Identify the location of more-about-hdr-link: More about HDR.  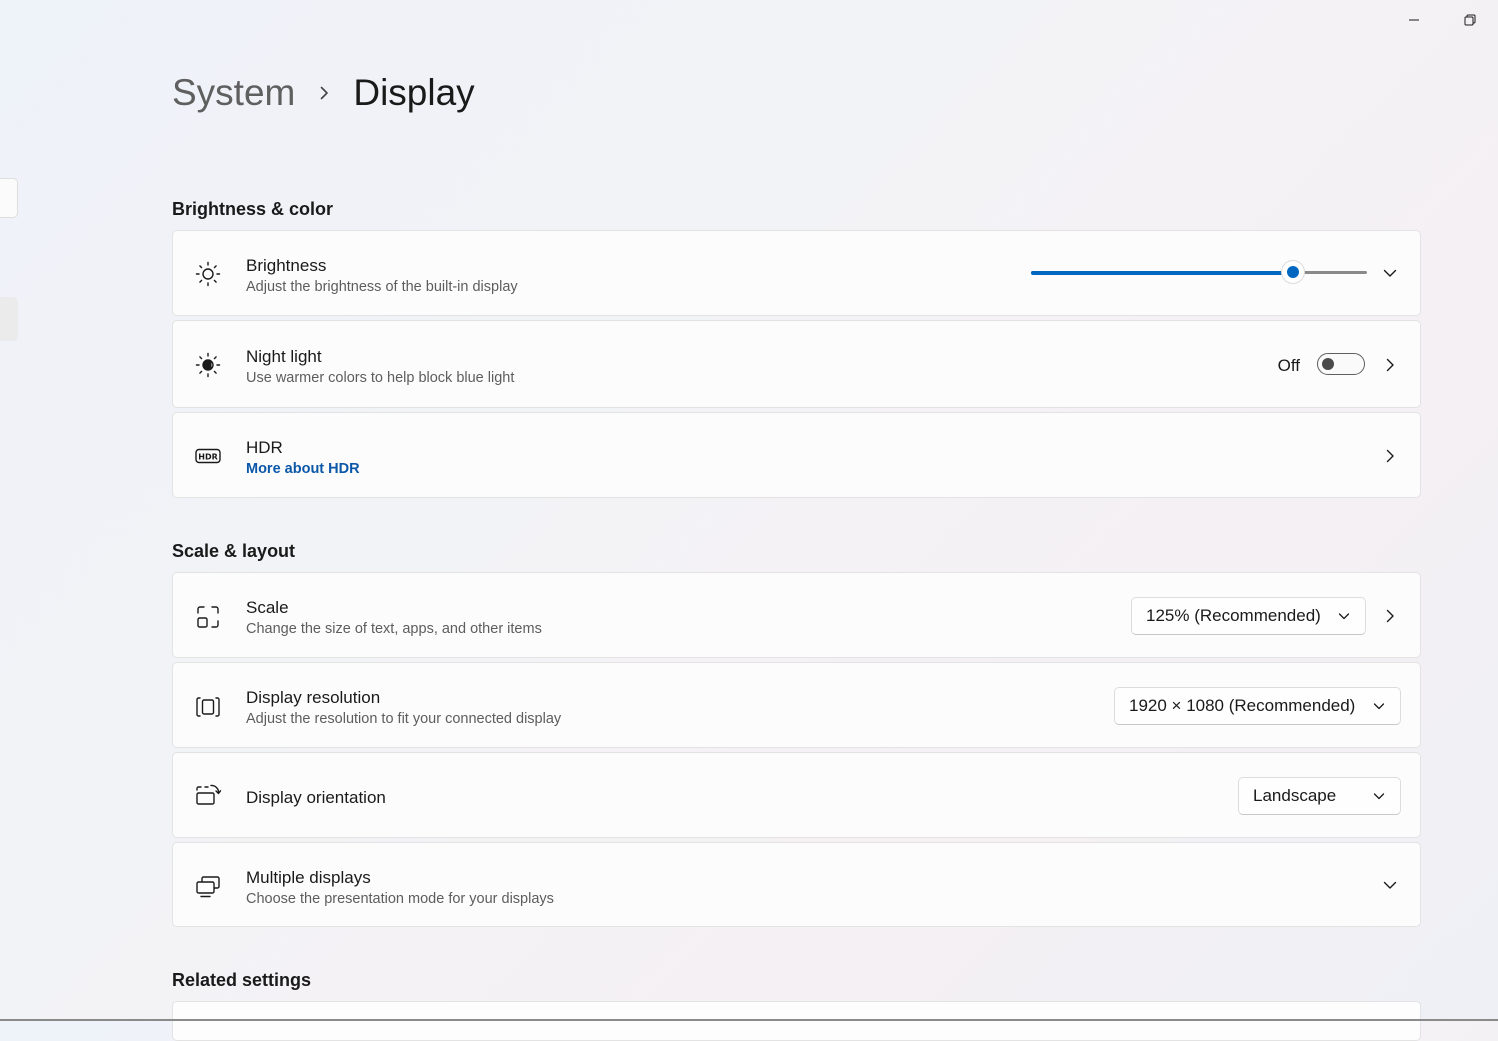
(303, 469).